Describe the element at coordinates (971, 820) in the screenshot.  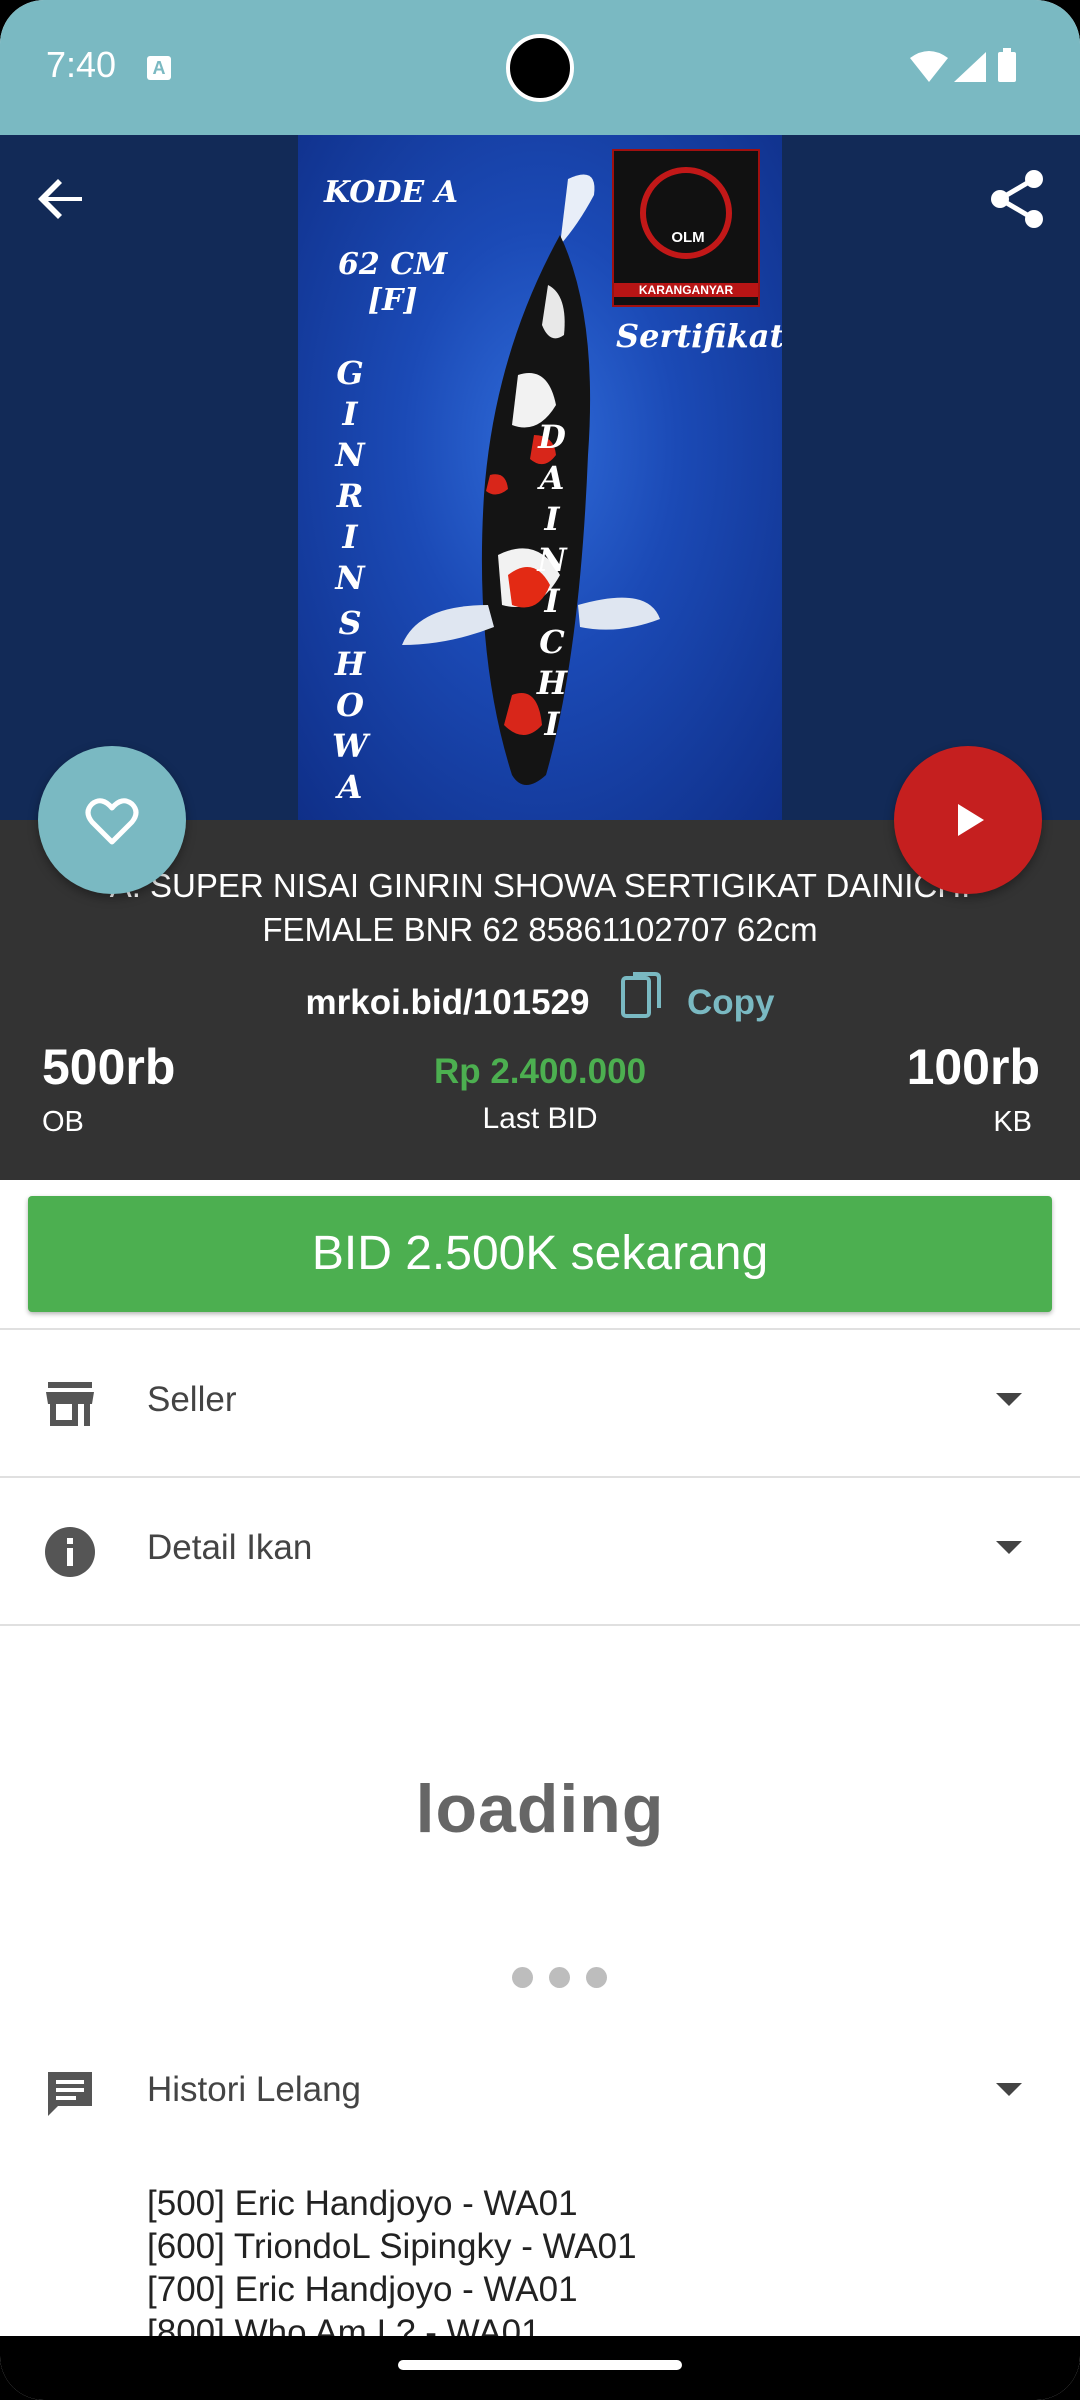
I see `play-icon` at that location.